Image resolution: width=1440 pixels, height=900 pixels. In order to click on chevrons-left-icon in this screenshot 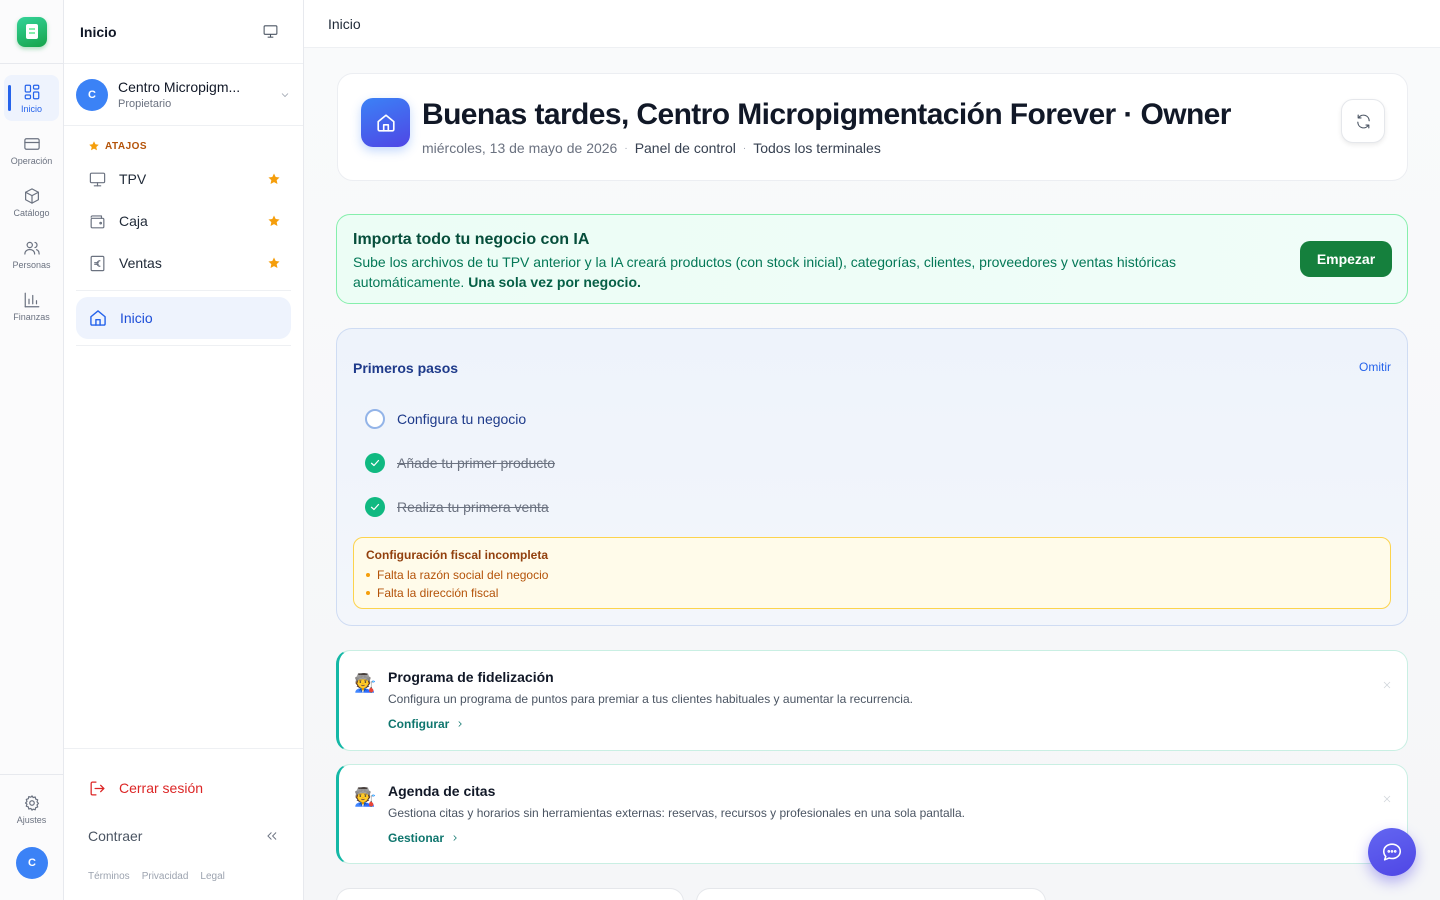, I will do `click(272, 836)`.